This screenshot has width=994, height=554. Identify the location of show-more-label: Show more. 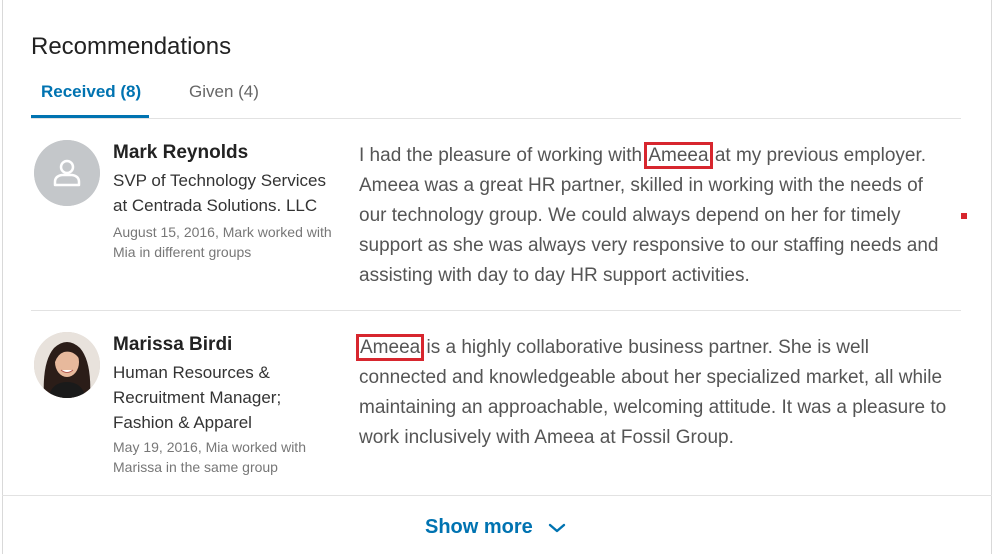
(479, 527).